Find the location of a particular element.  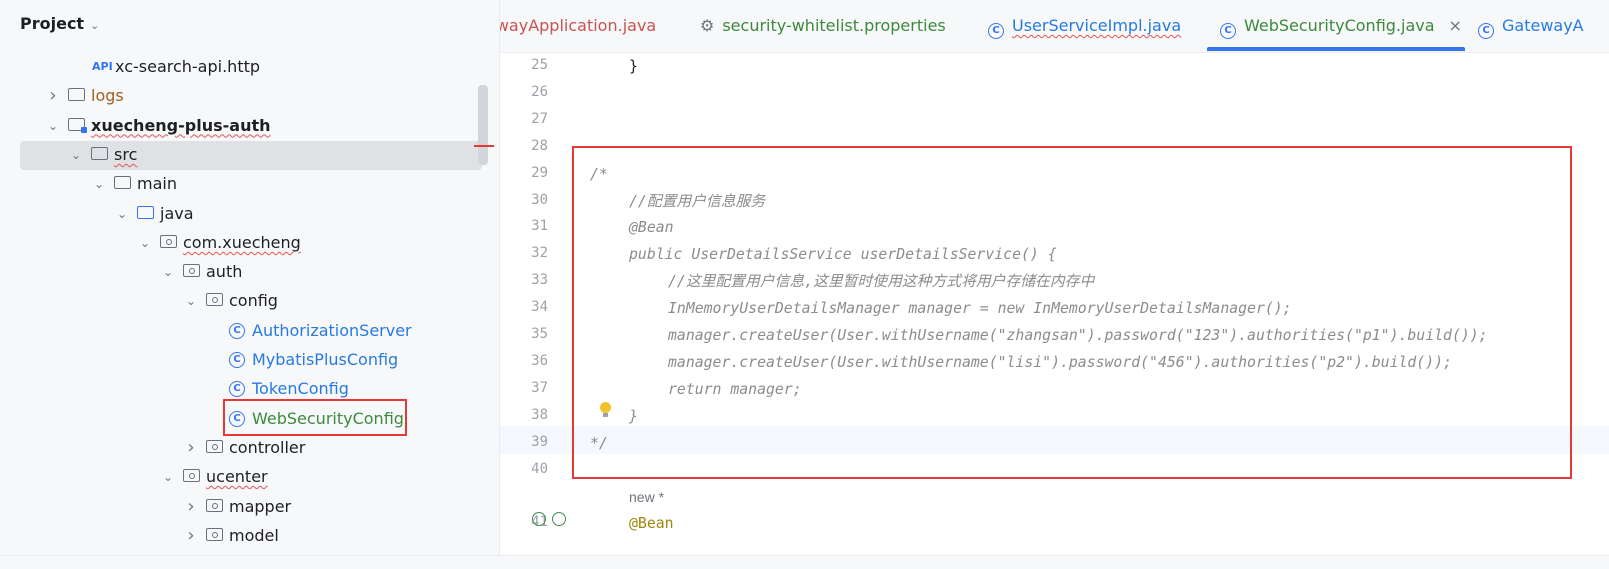

line-number: 33 is located at coordinates (539, 280).